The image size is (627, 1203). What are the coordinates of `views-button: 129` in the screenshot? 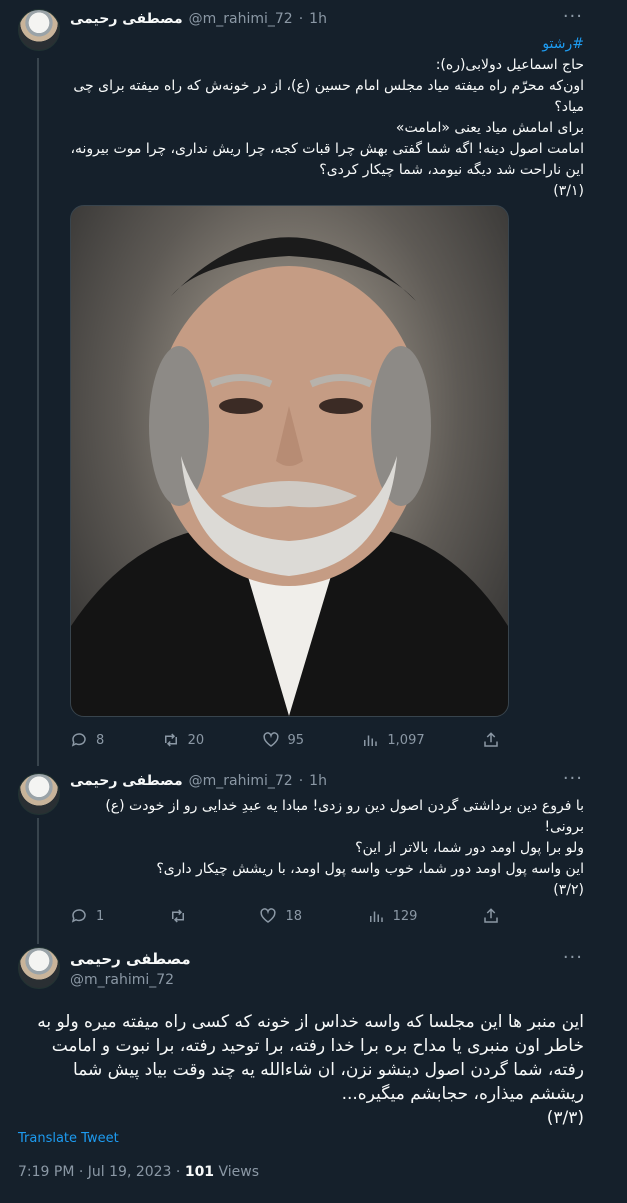 It's located at (392, 916).